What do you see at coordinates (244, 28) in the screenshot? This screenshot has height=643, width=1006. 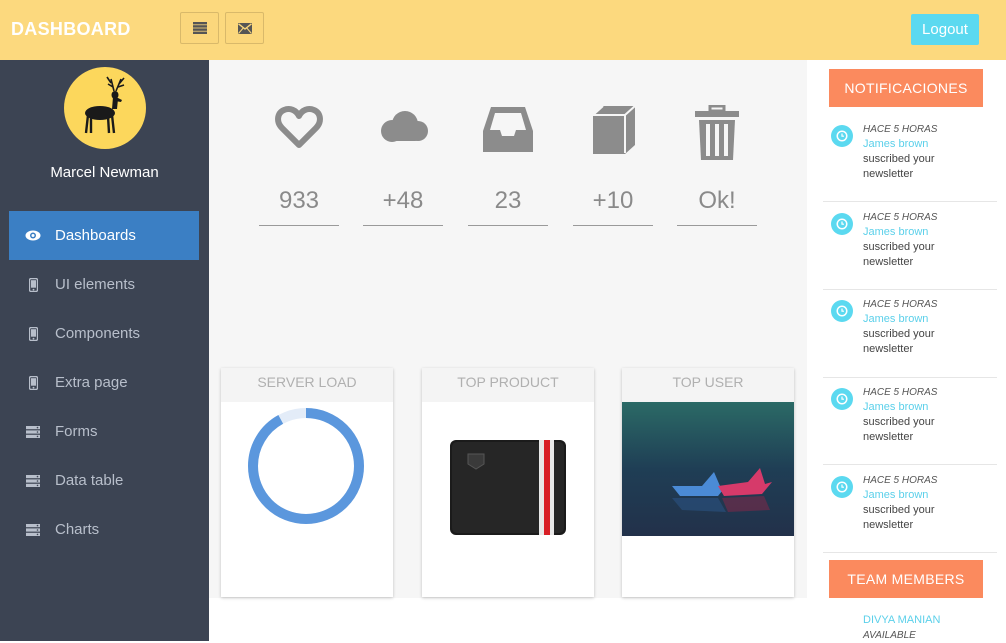 I see `messages-button` at bounding box center [244, 28].